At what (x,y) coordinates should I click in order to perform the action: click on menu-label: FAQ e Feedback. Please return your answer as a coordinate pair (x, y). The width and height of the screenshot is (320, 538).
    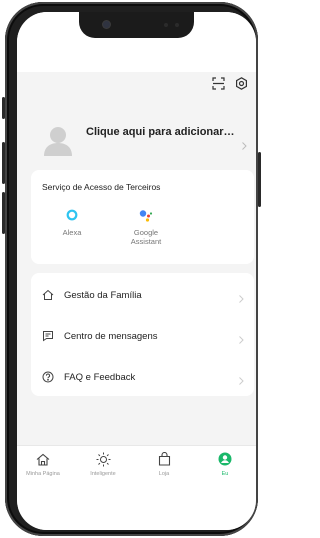
    Looking at the image, I should click on (100, 377).